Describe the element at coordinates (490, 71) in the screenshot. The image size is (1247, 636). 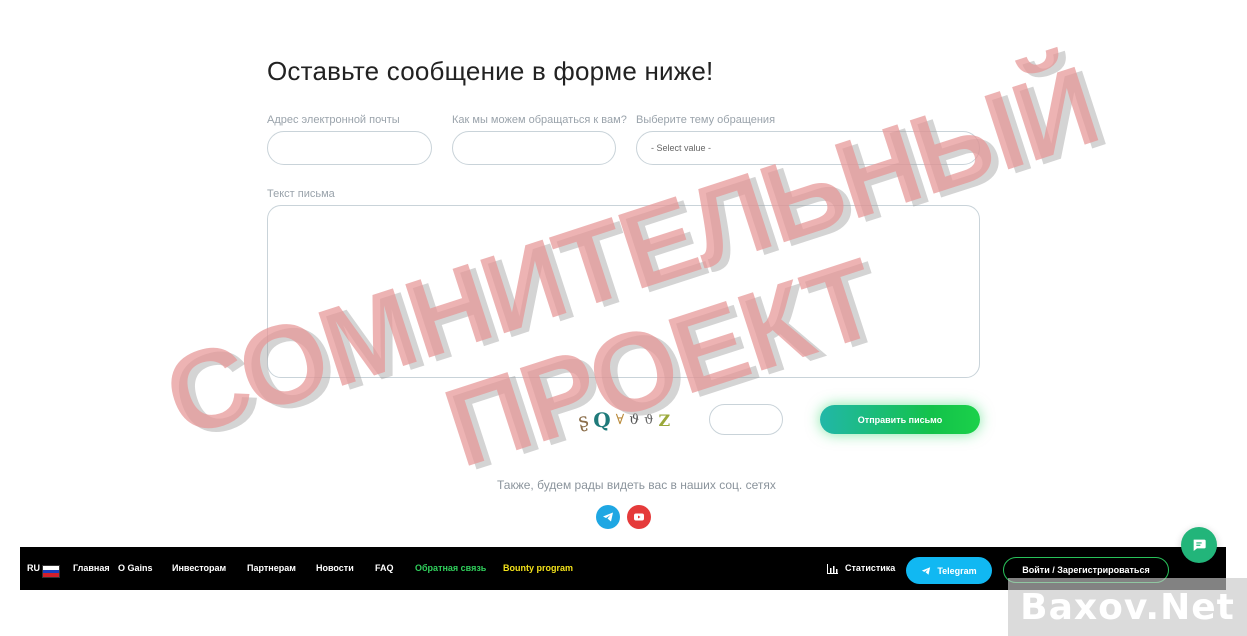
I see `page-title: Оставьте сообщение в форме ниже!` at that location.